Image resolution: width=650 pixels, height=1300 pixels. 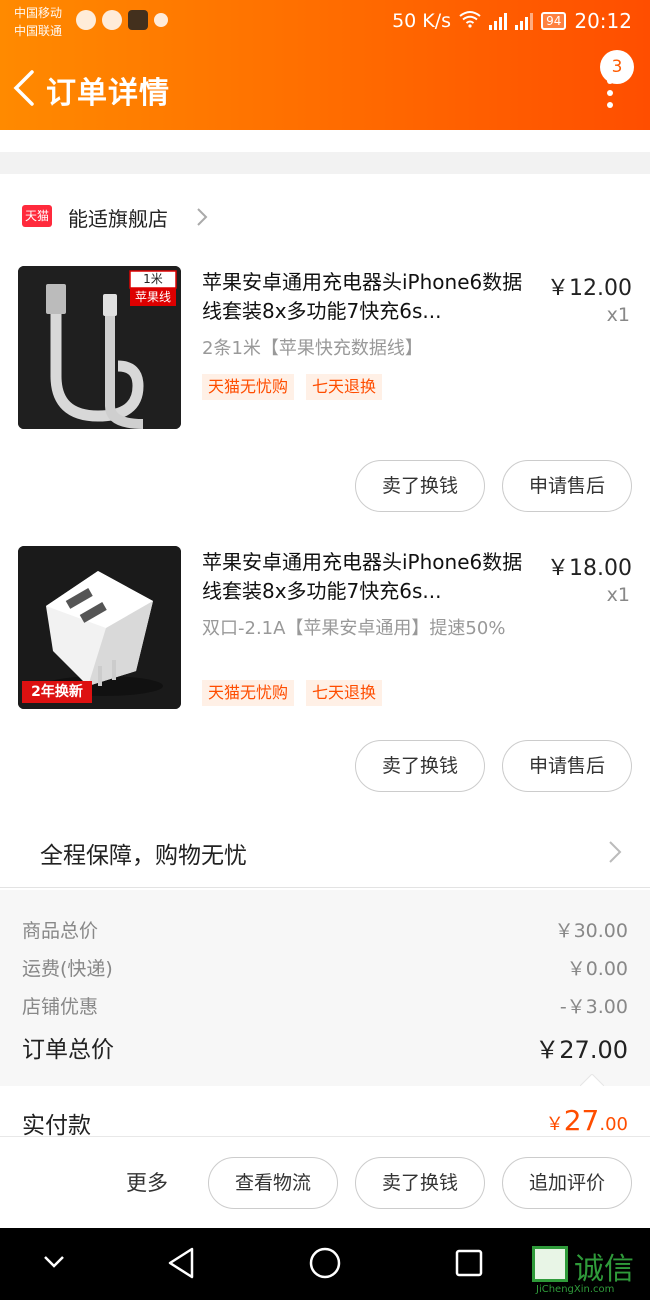 I want to click on battery-icon: 94, so click(x=554, y=21).